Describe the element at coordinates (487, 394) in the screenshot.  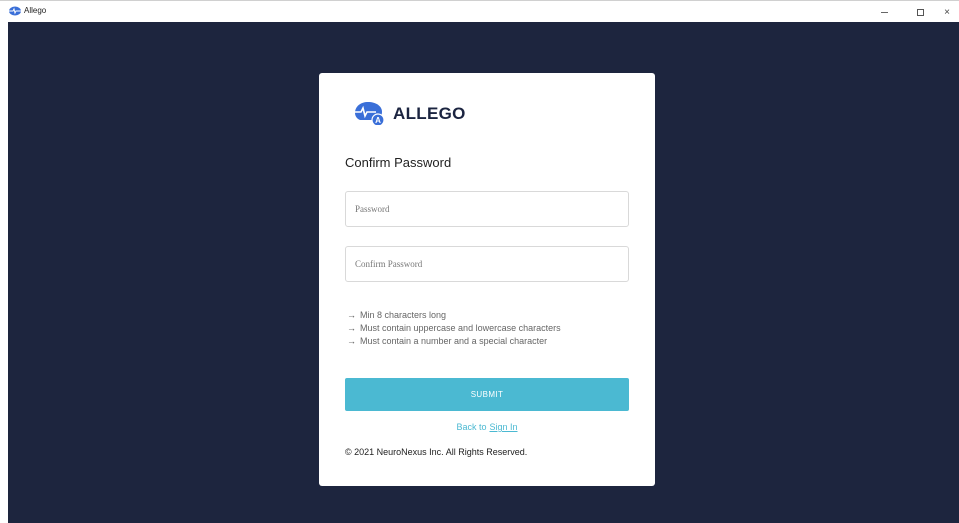
I see `submit-button: SUBMIT` at that location.